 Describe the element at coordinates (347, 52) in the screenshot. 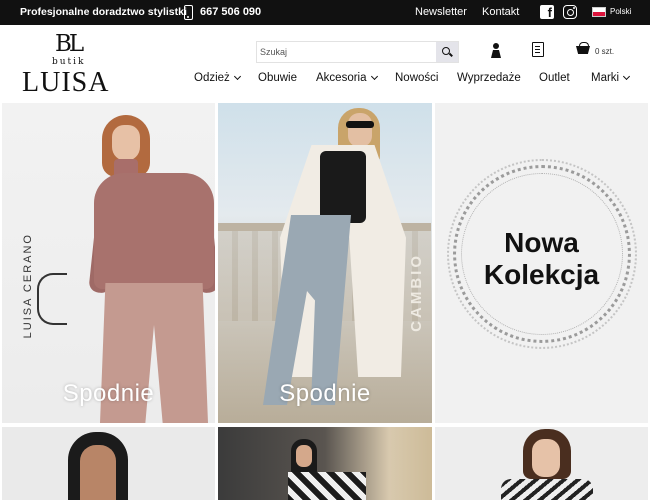

I see `search-input` at that location.